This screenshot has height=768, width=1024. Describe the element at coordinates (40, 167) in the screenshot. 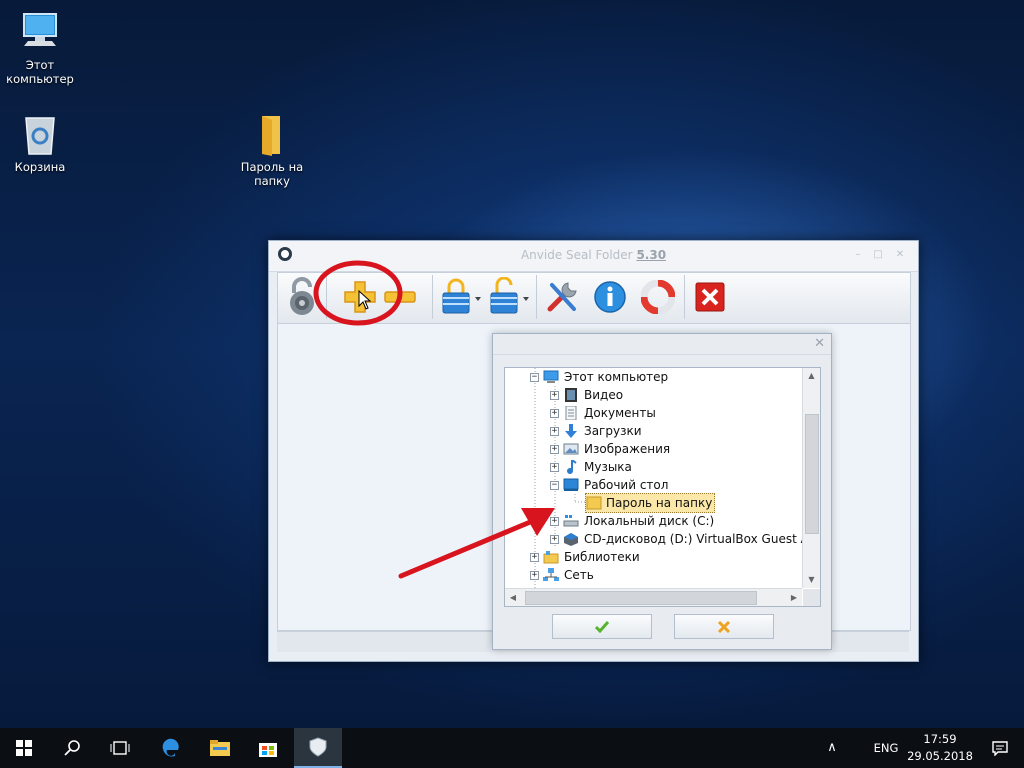

I see `desktop-icon-label: Корзина` at that location.